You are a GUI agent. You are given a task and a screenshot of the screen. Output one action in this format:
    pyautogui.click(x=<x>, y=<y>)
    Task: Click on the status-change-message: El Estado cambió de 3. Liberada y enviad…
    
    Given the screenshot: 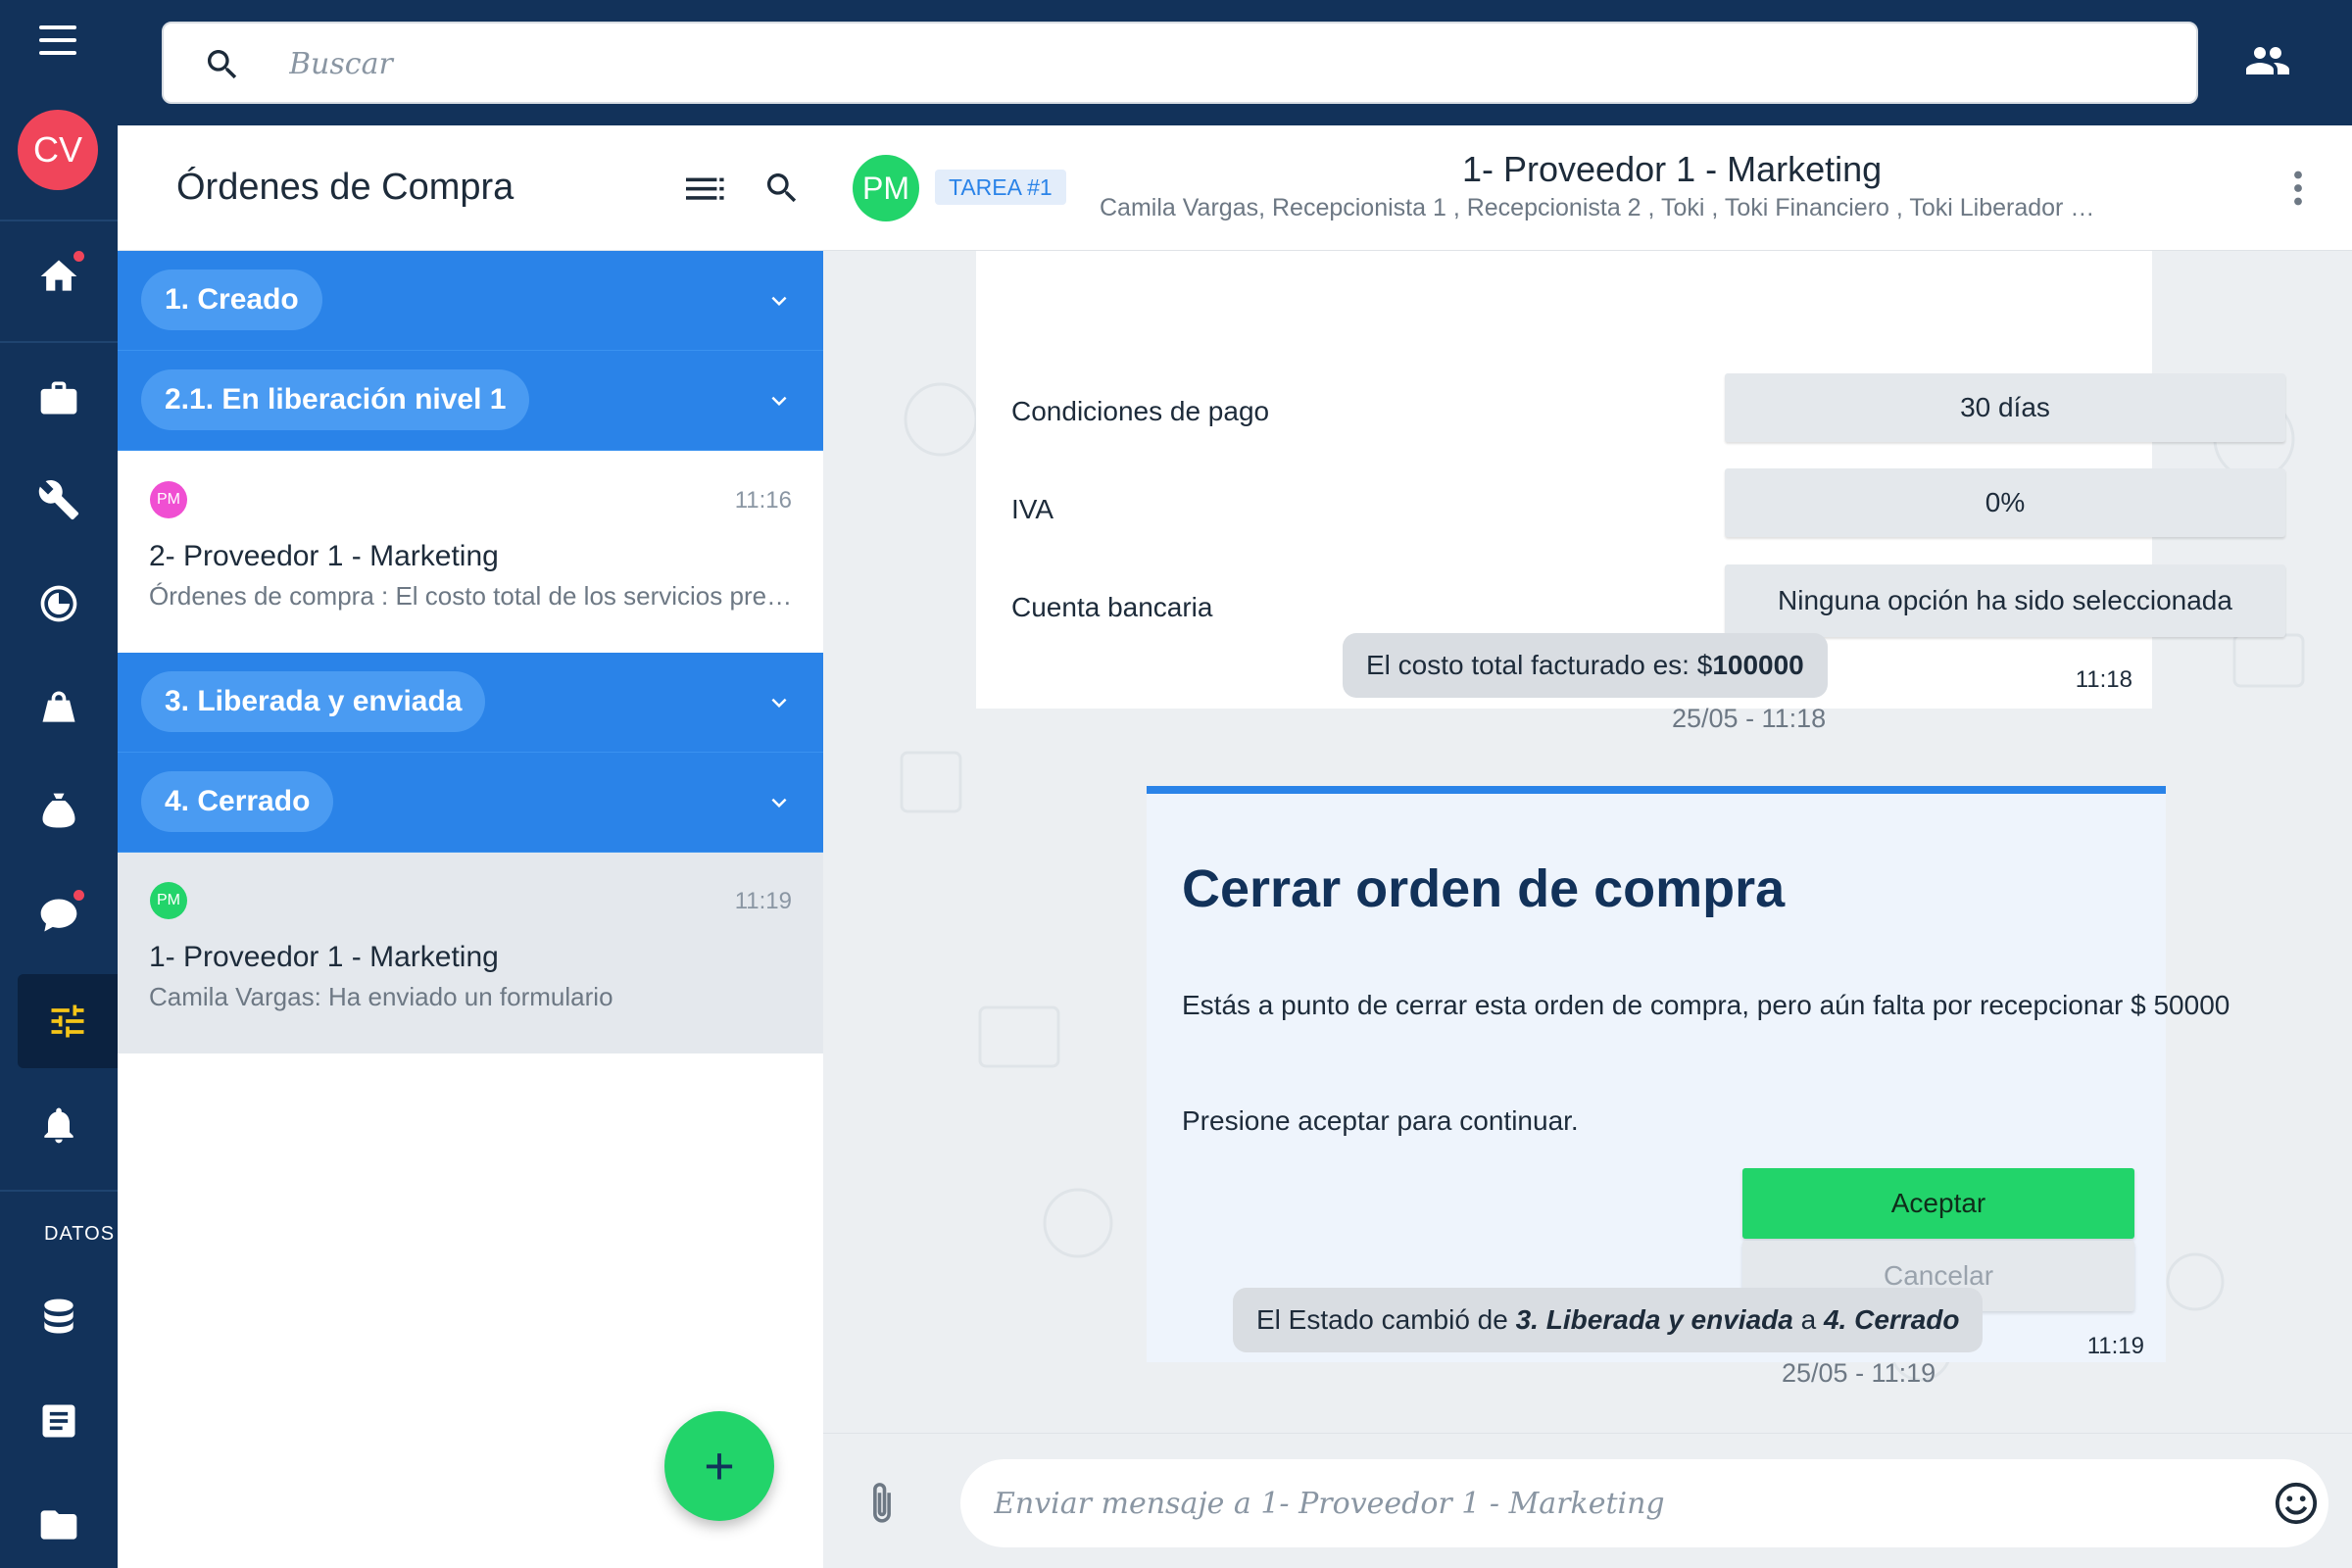 What is the action you would take?
    pyautogui.click(x=1608, y=1320)
    